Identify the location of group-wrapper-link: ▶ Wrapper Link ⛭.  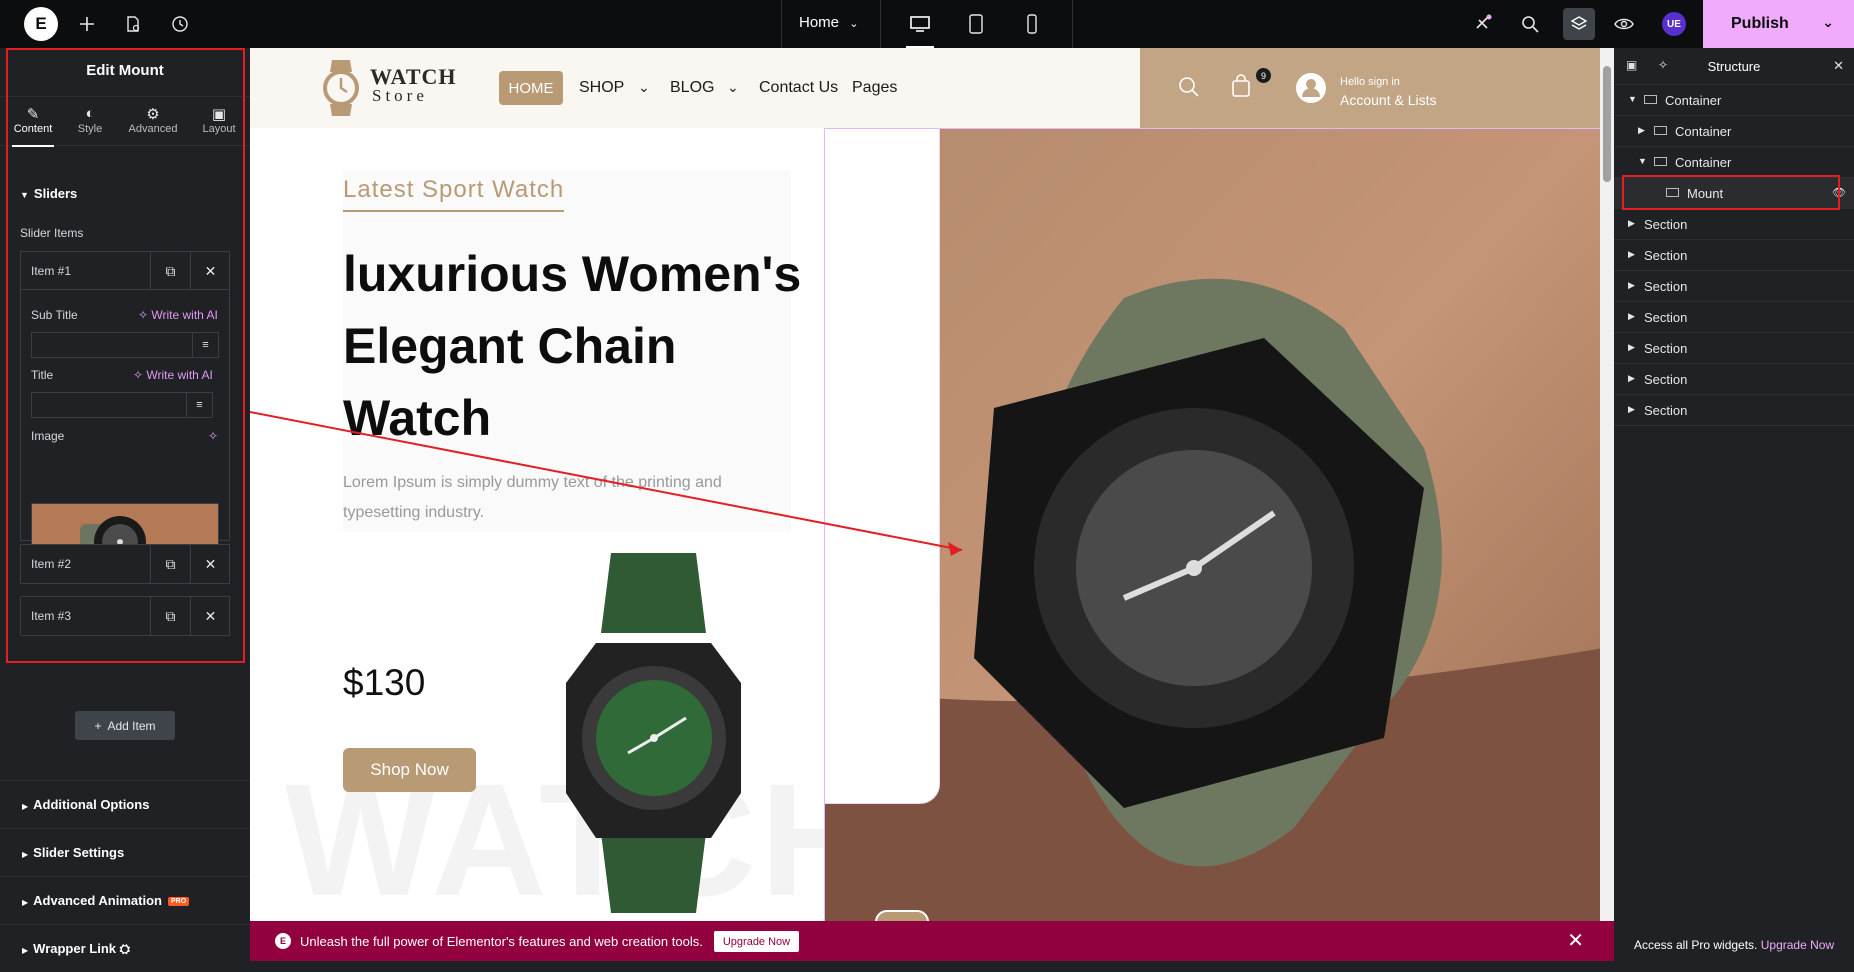
(125, 948).